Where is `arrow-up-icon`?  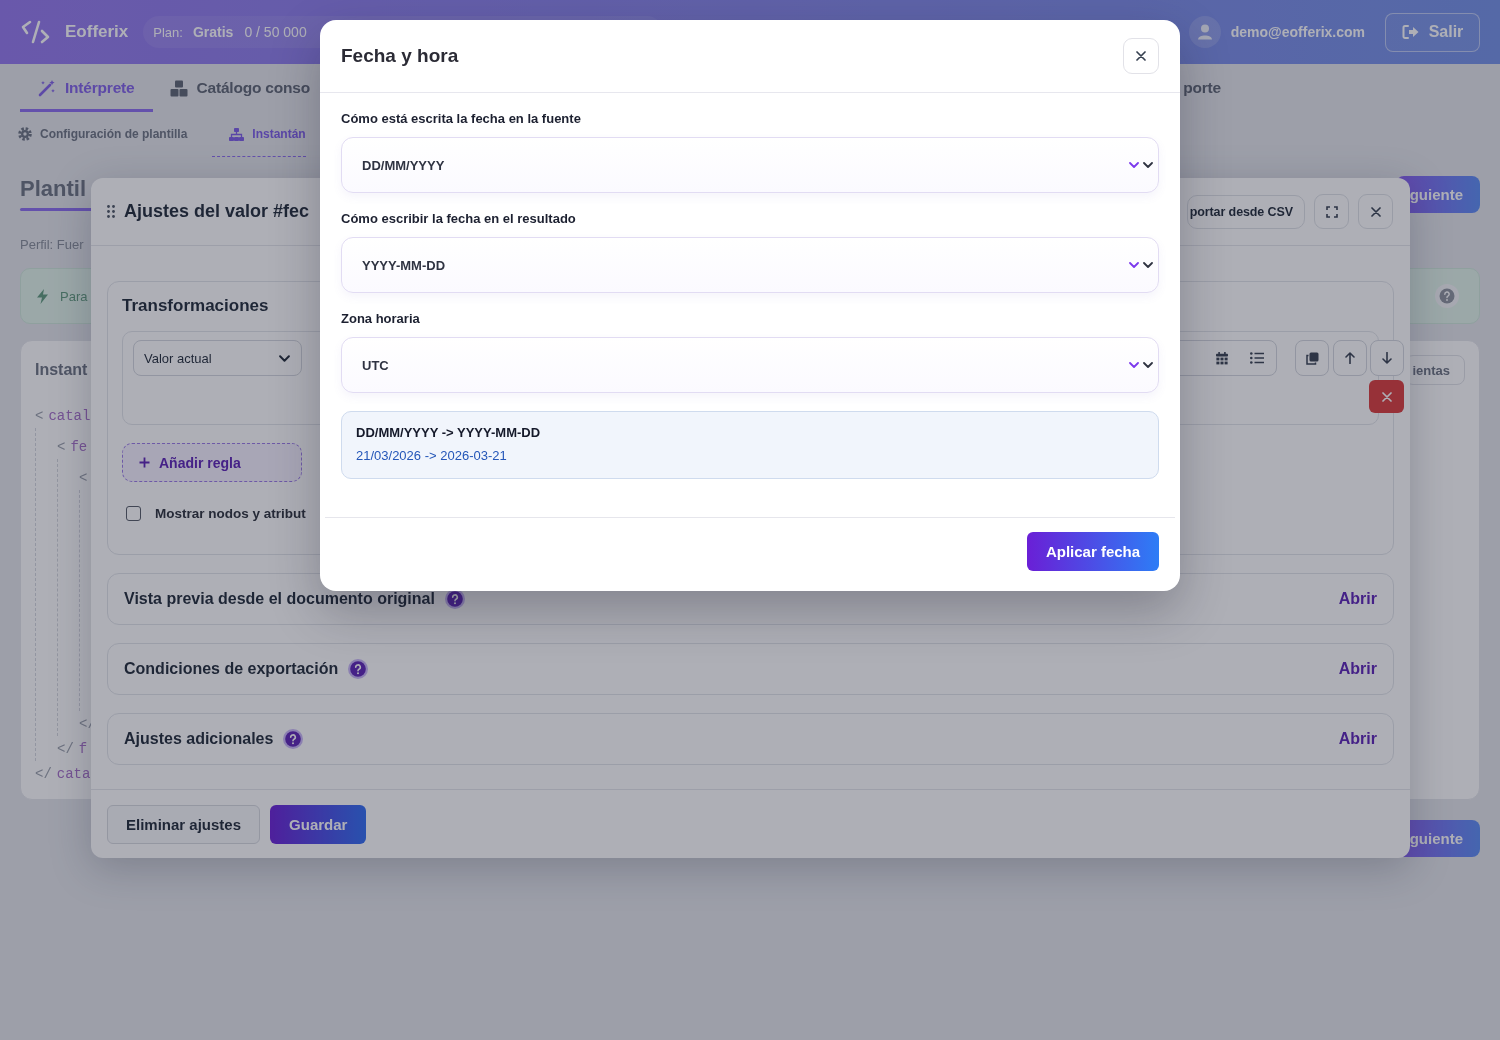 arrow-up-icon is located at coordinates (1349, 358).